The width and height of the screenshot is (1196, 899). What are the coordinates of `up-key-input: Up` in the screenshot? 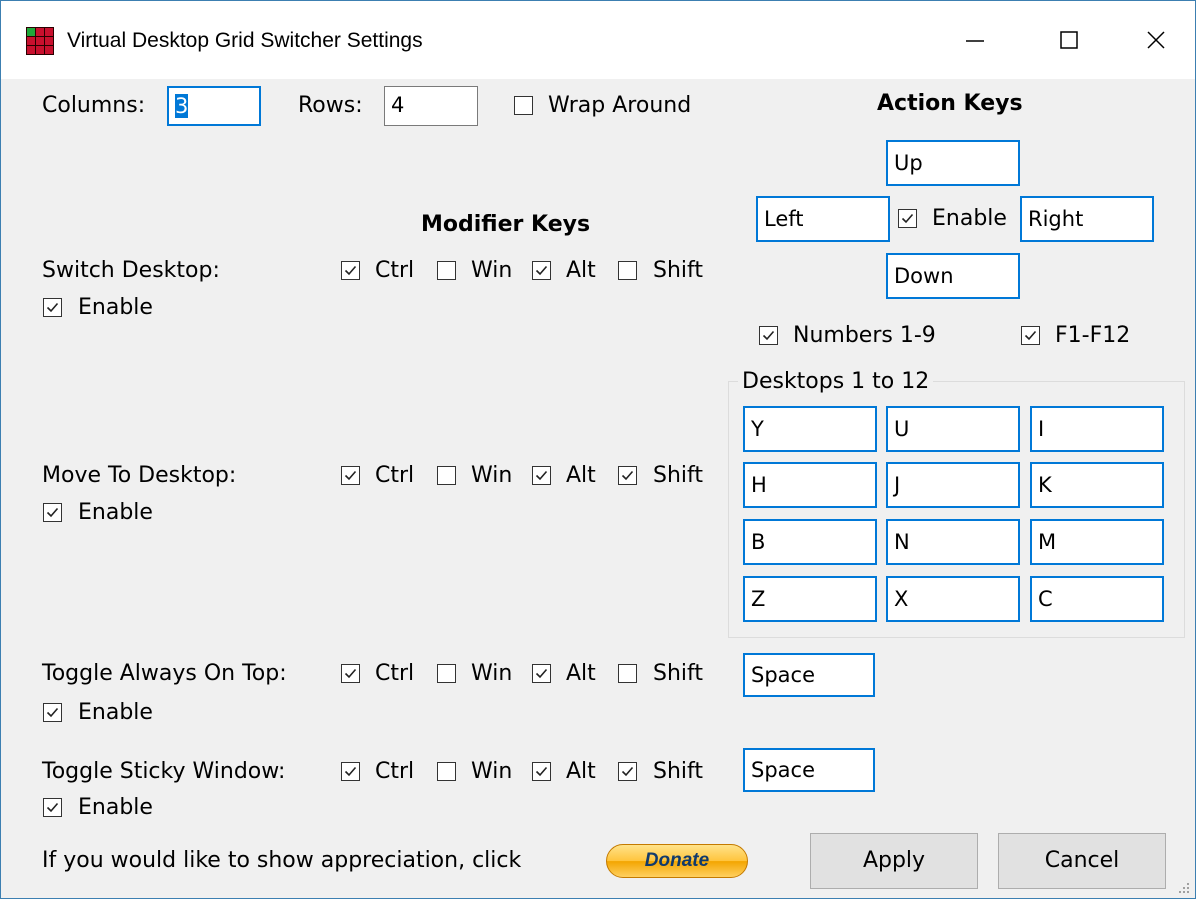 It's located at (953, 163).